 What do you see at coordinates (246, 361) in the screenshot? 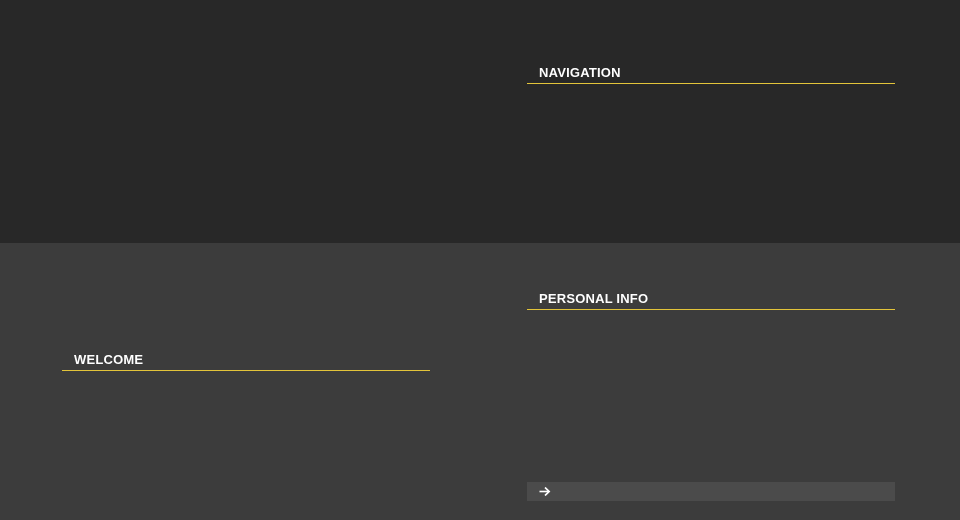
I see `welcome-heading: WELCOME` at bounding box center [246, 361].